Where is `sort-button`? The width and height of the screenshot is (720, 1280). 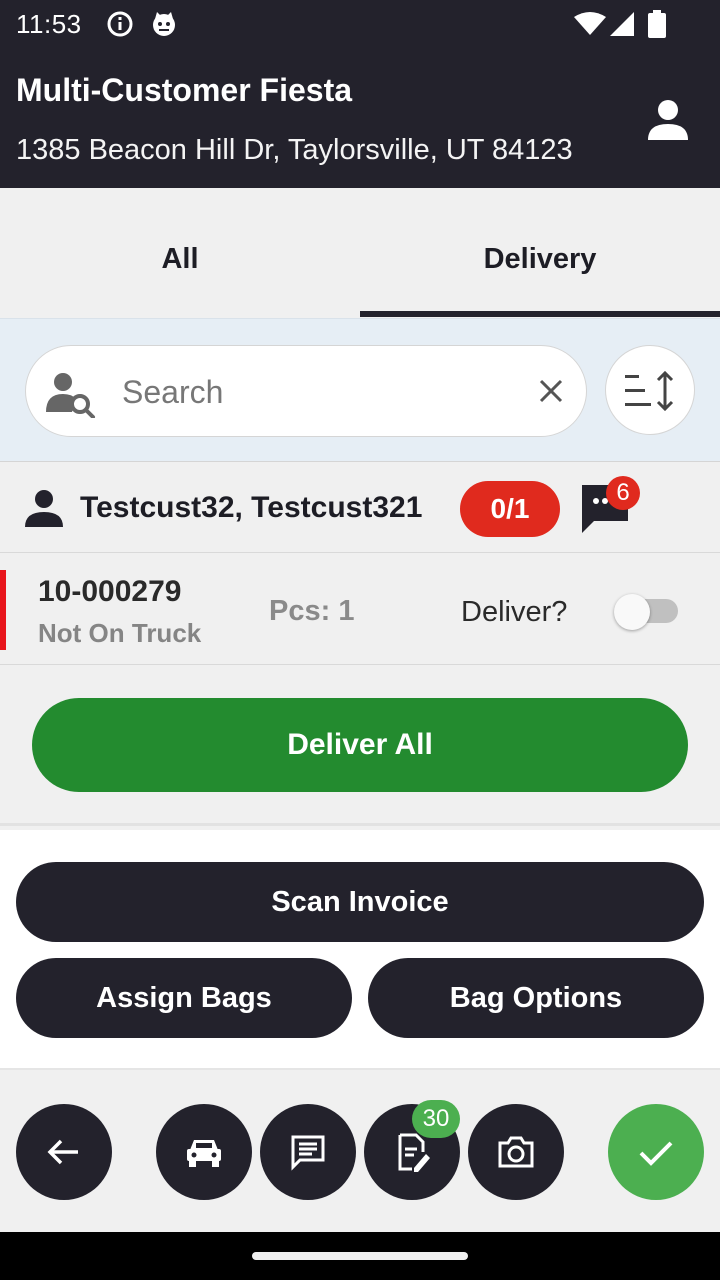 sort-button is located at coordinates (650, 390).